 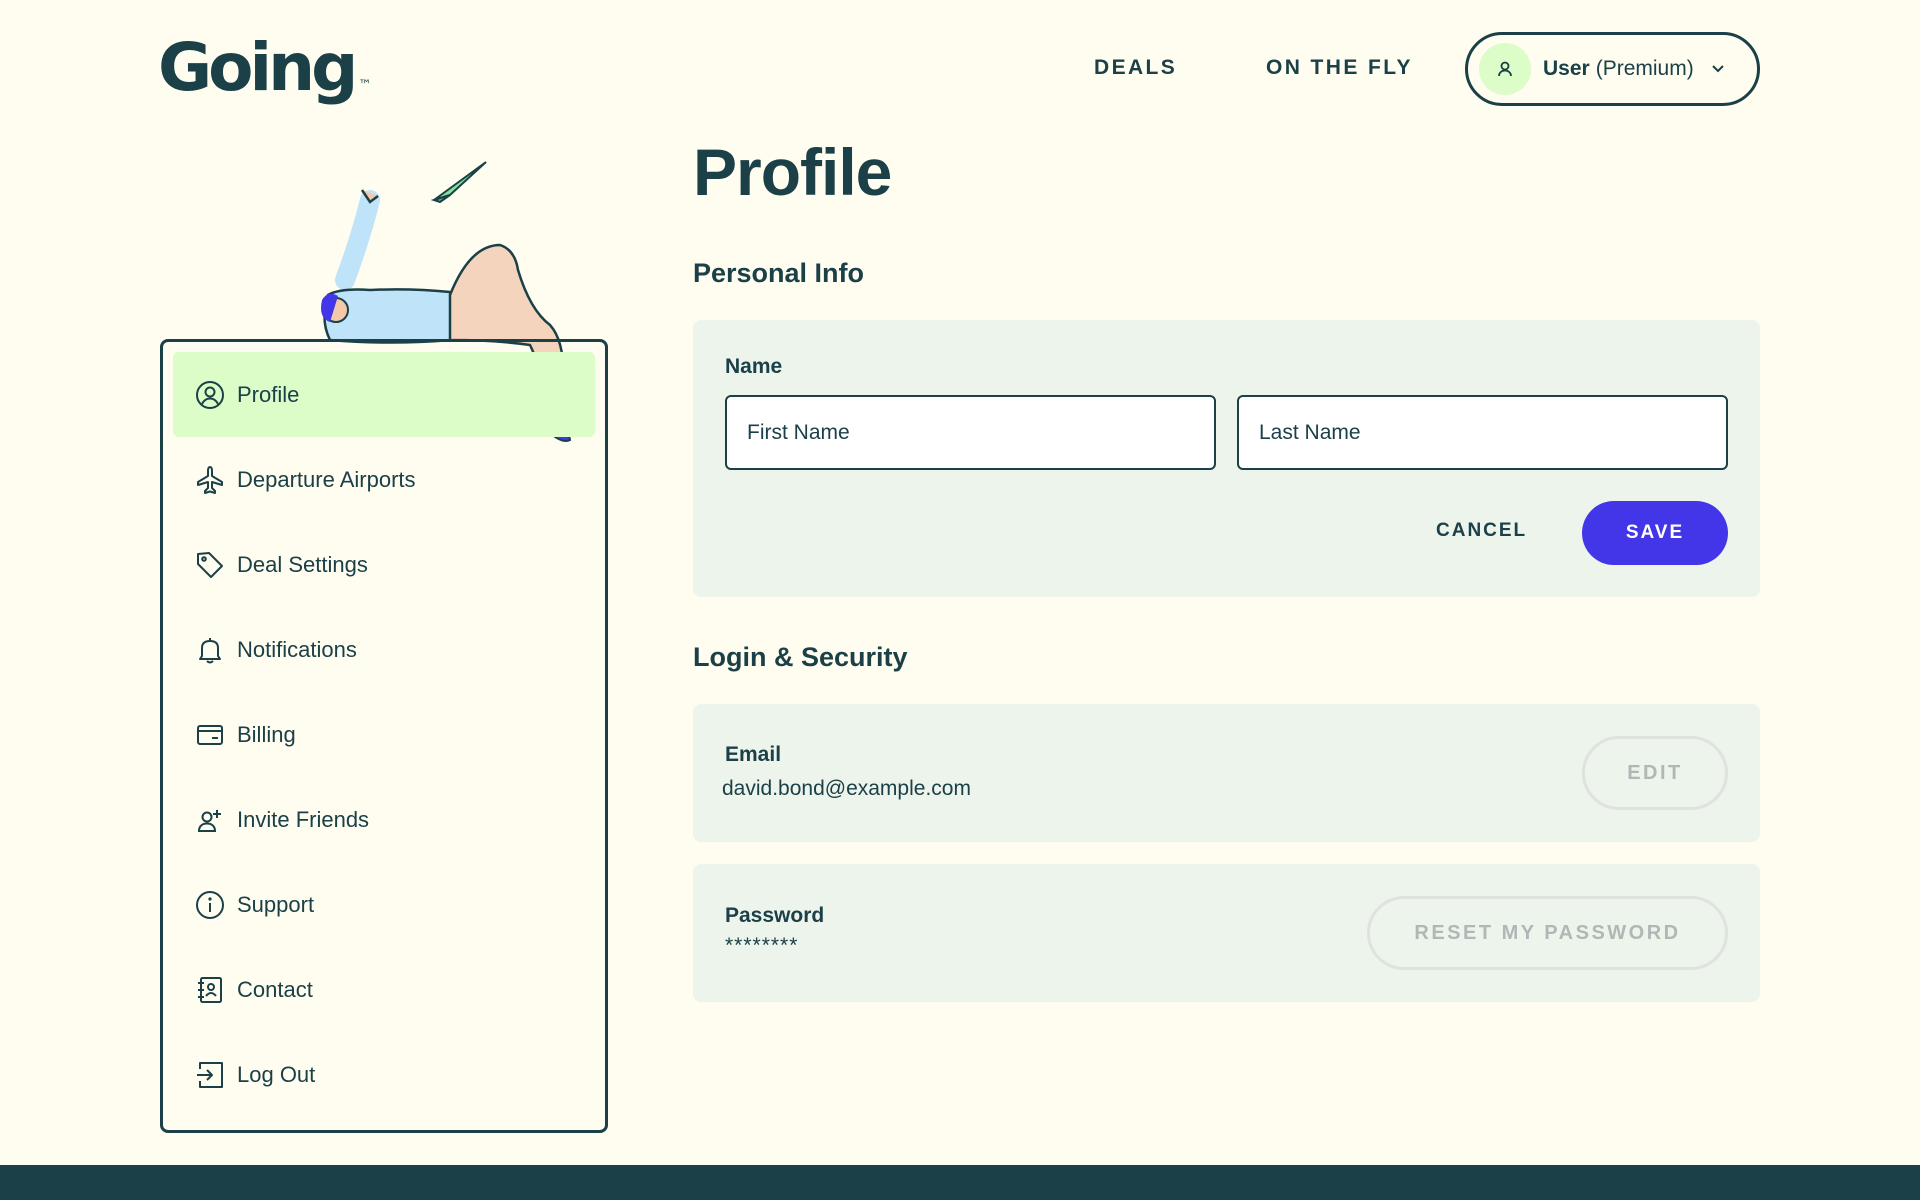 I want to click on footer-bar, so click(x=960, y=1182).